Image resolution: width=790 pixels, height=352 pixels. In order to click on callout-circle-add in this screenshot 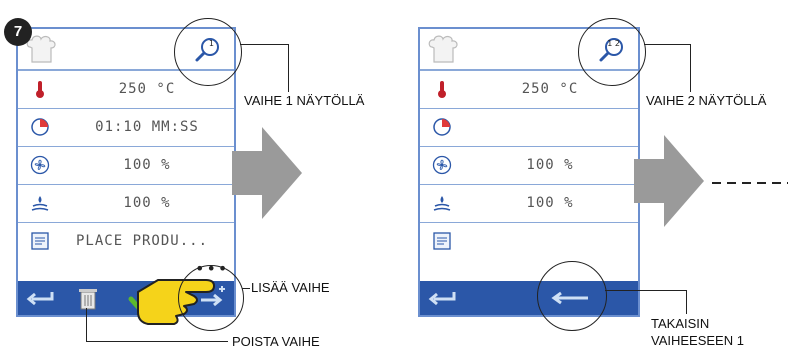, I will do `click(211, 298)`.